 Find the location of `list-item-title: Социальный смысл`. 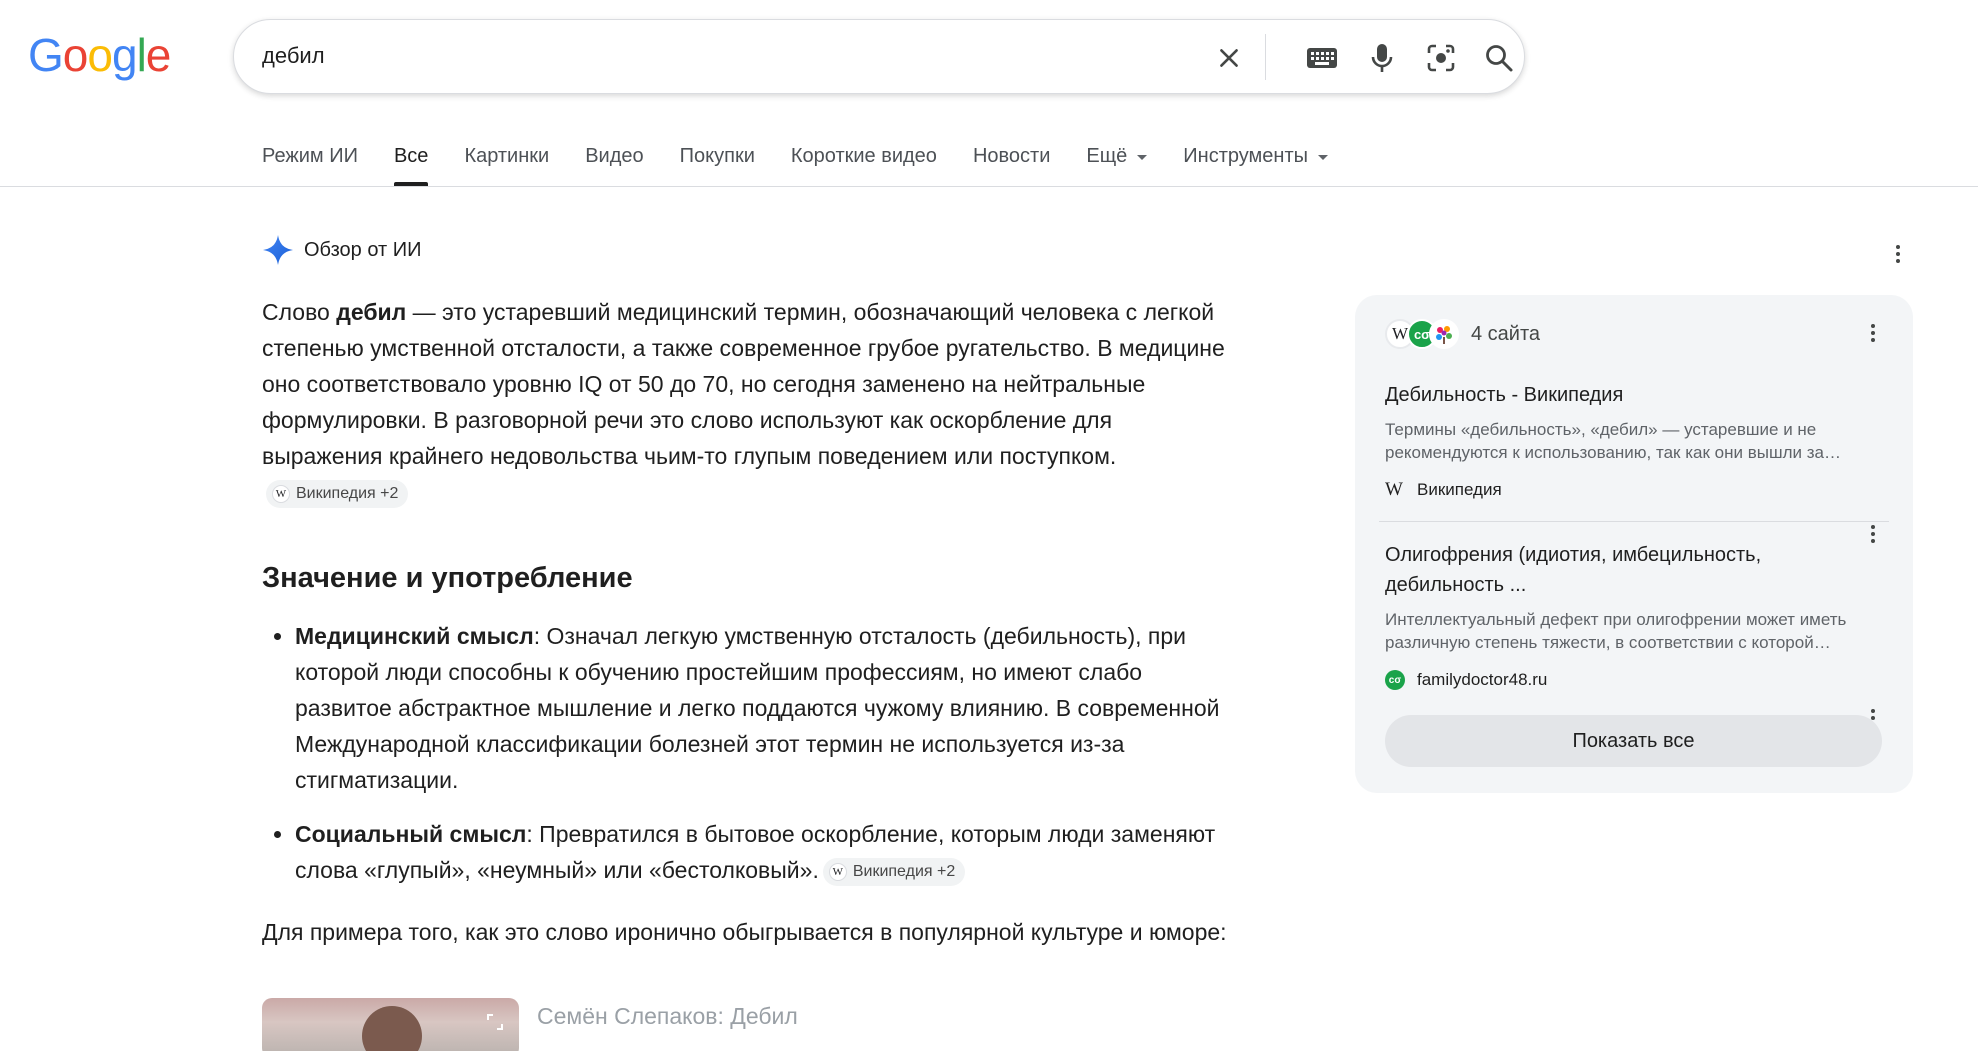

list-item-title: Социальный смысл is located at coordinates (411, 834).